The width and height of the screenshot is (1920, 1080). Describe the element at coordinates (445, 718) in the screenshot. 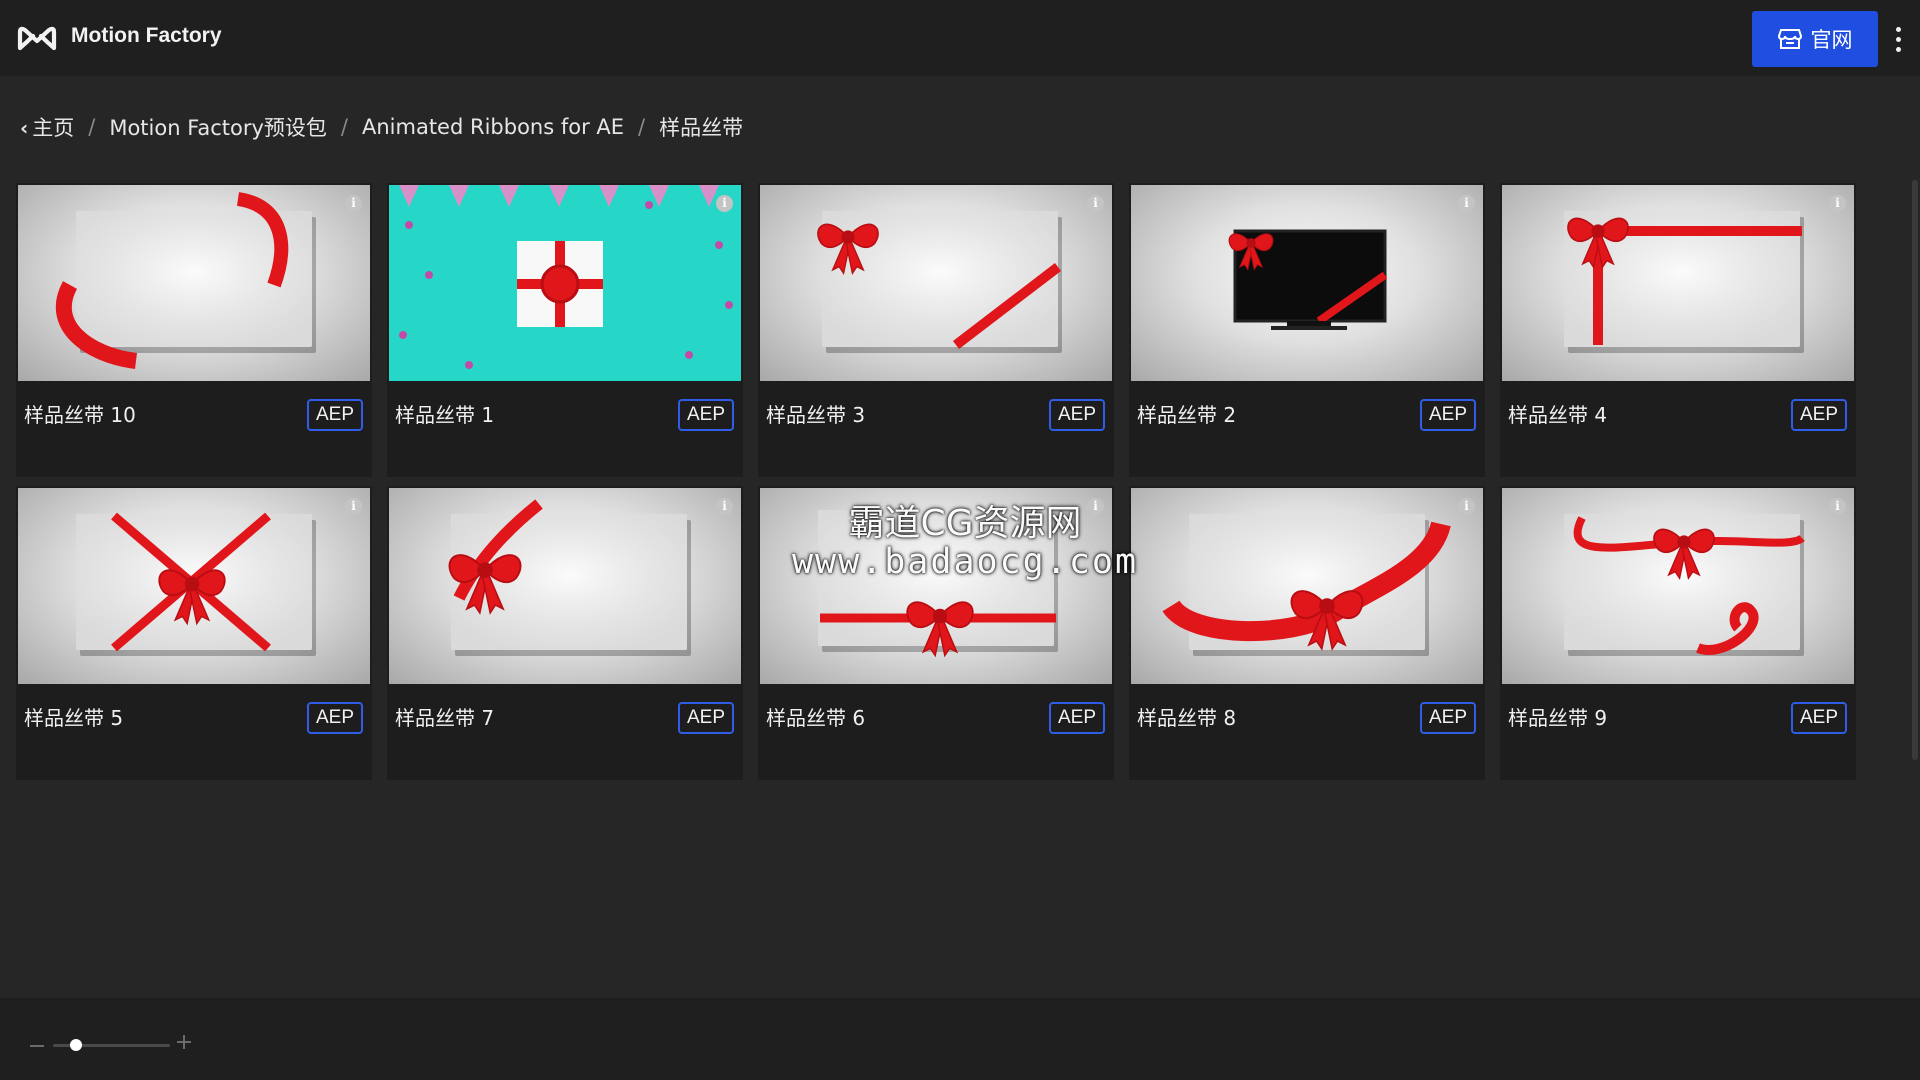

I see `card-title: 样品丝带 7` at that location.